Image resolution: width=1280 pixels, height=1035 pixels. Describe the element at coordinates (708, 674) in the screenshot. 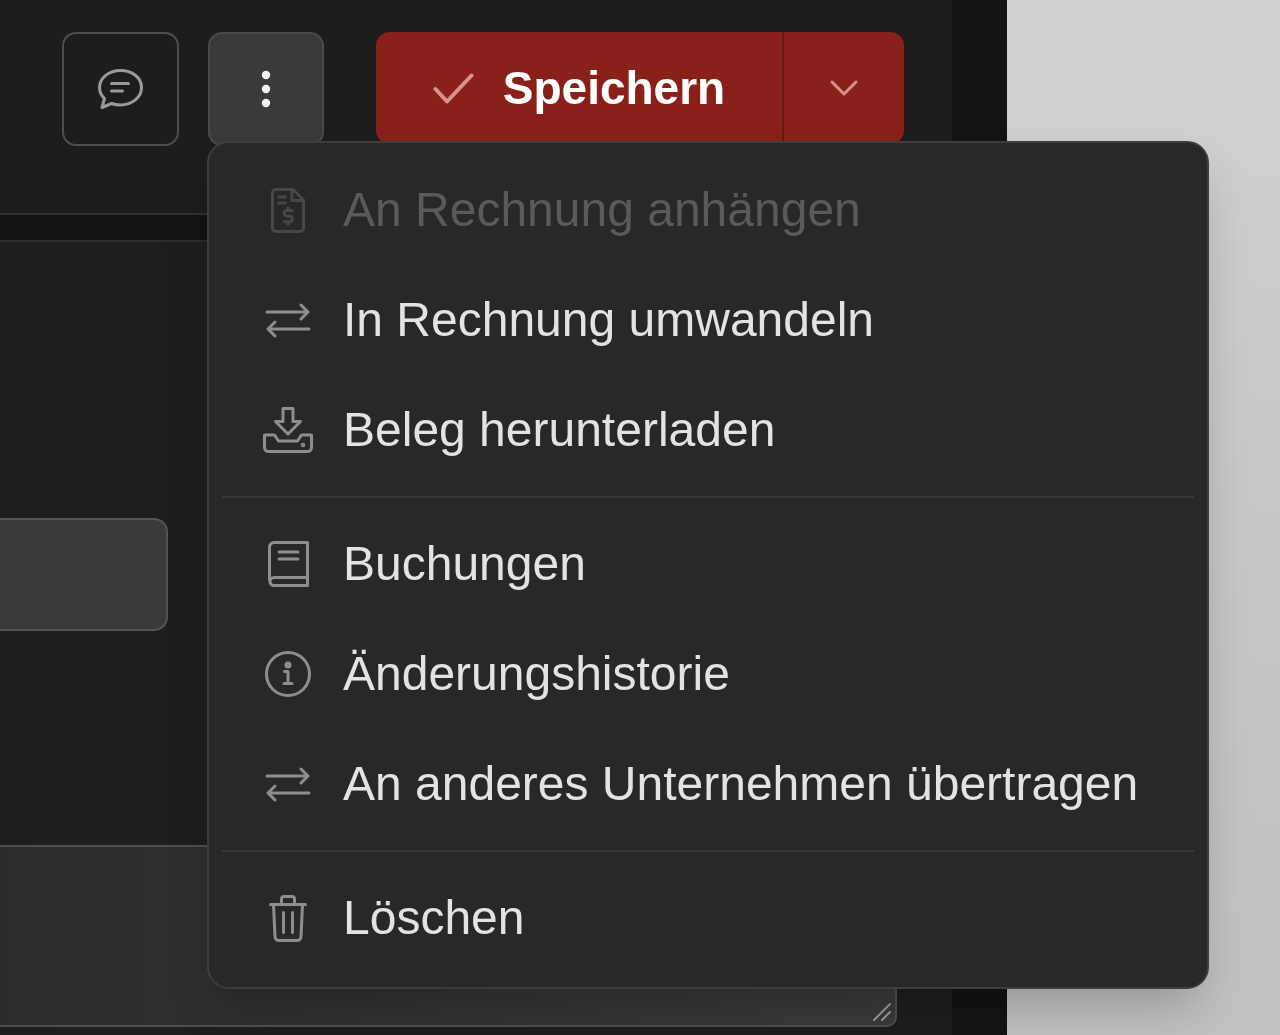

I see `menu-item: Änderungshistorie` at that location.